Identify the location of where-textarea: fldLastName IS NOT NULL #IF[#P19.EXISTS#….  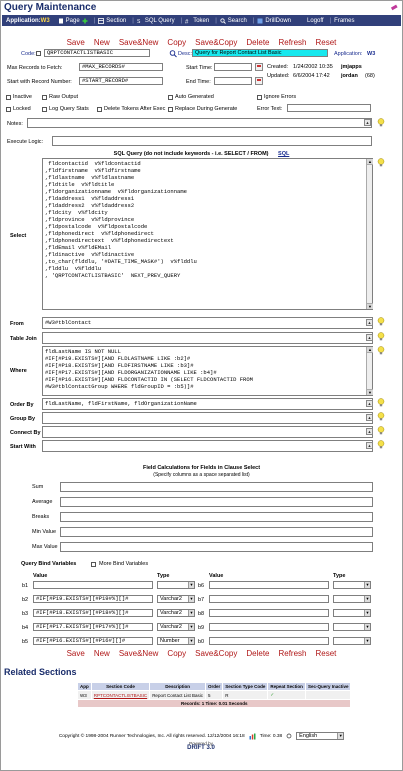
(207, 371).